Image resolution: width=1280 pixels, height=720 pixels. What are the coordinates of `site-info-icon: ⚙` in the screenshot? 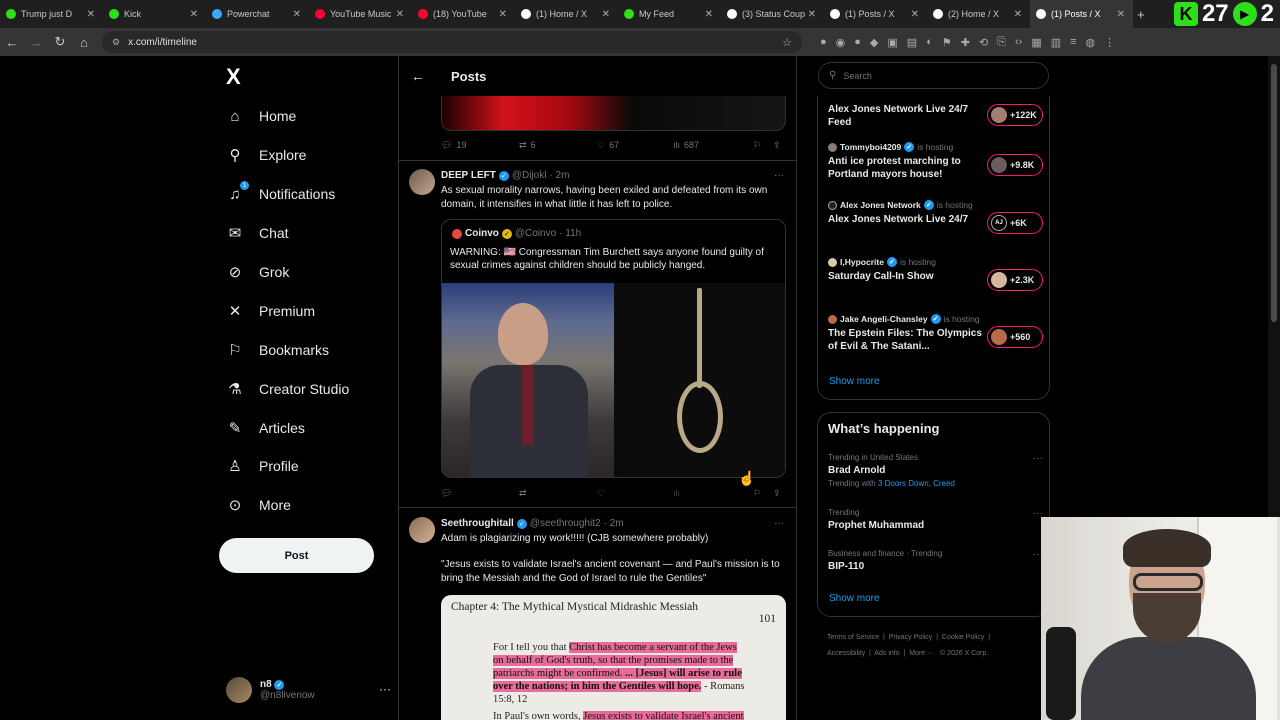 It's located at (116, 42).